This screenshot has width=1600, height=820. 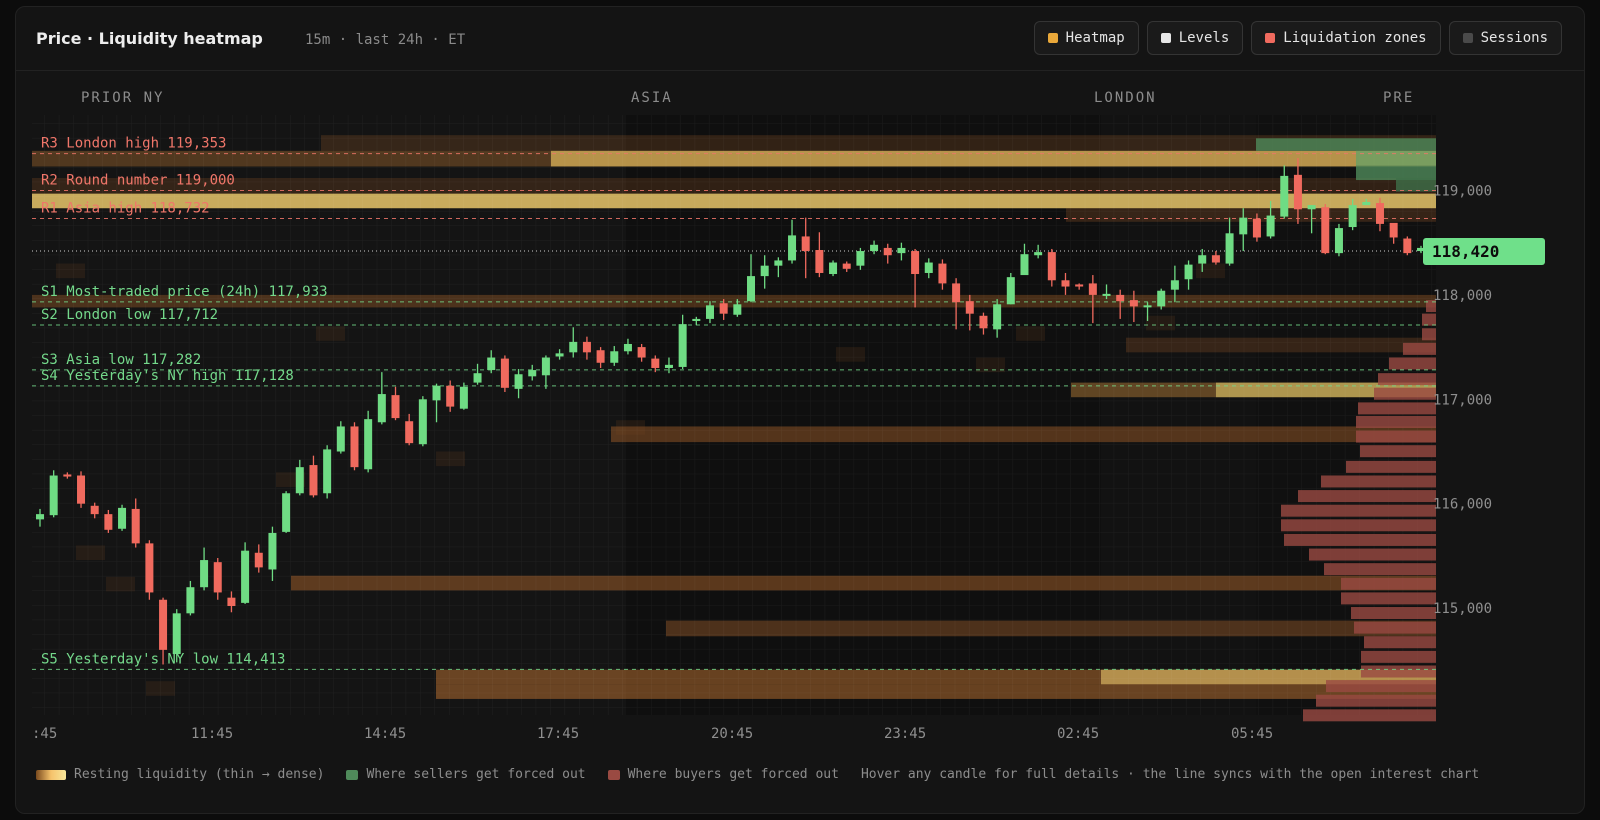 What do you see at coordinates (167, 376) in the screenshot?
I see `level-label: S4 Yesterday's NY high 117,128` at bounding box center [167, 376].